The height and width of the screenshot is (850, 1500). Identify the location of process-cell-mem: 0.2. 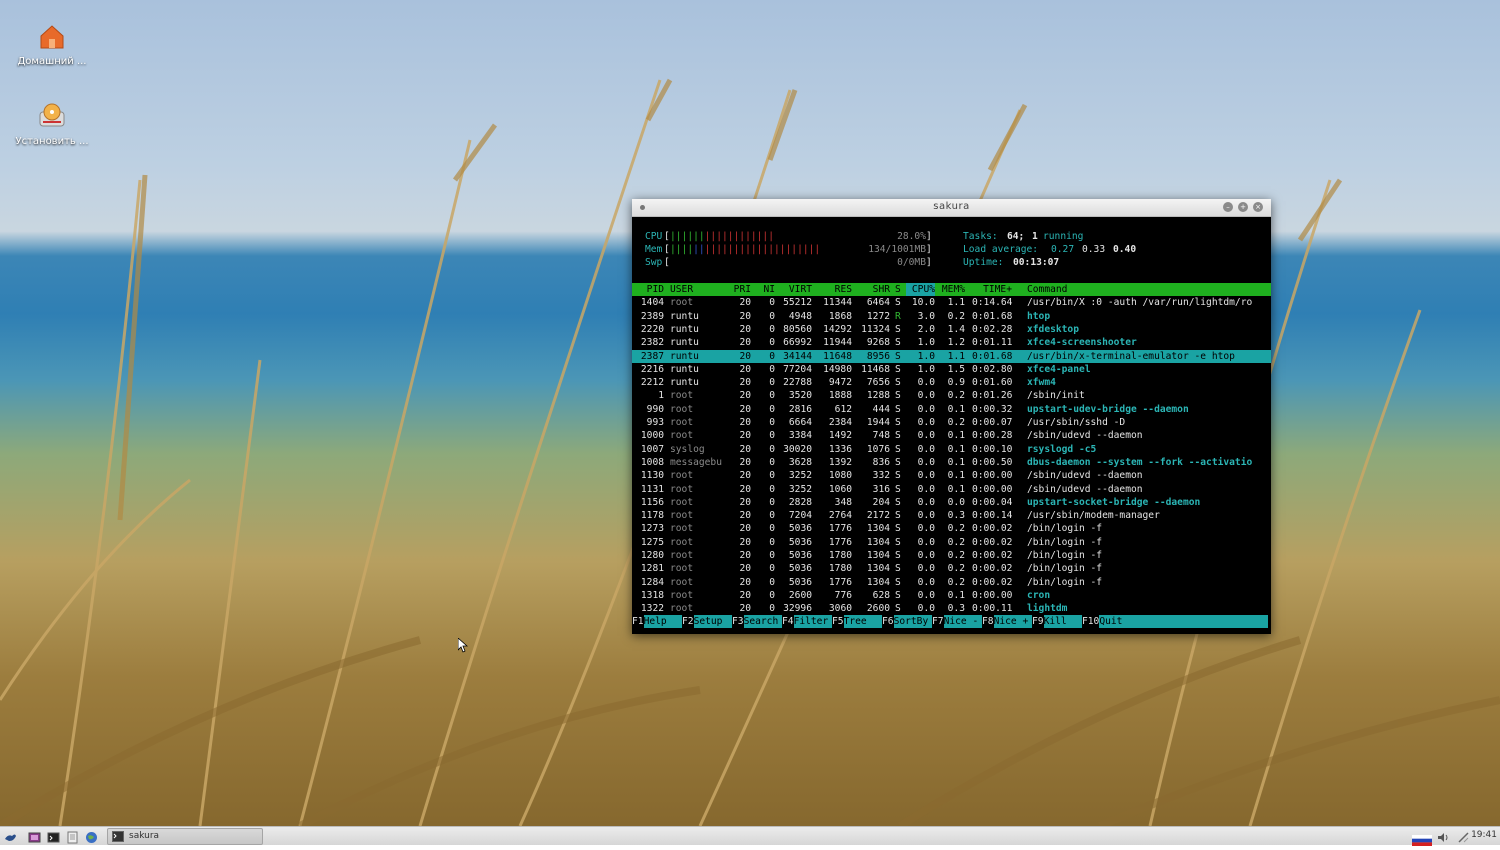
(956, 529).